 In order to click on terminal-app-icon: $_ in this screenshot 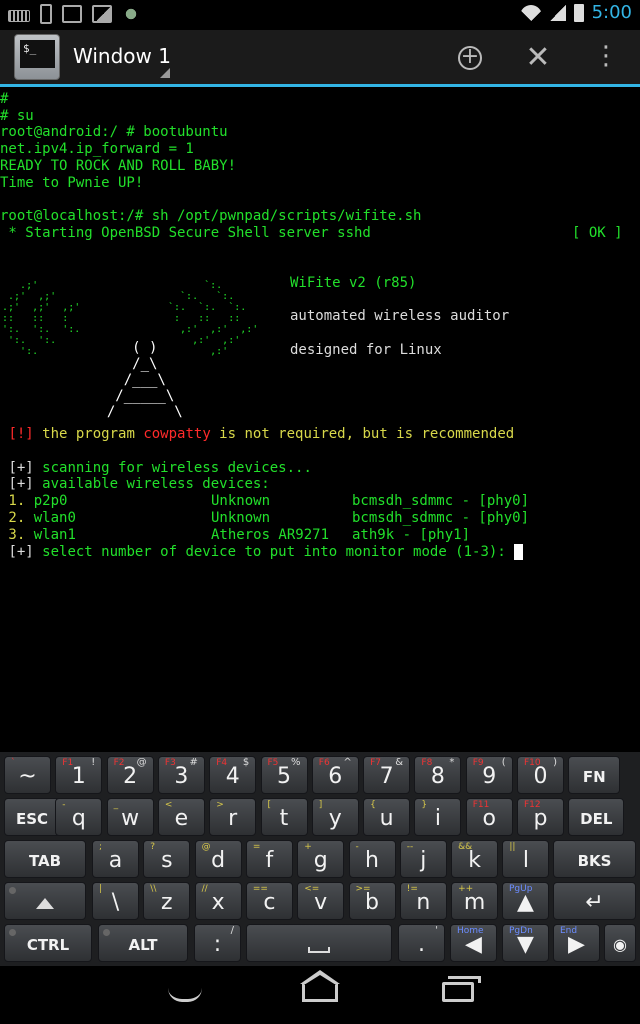, I will do `click(37, 57)`.